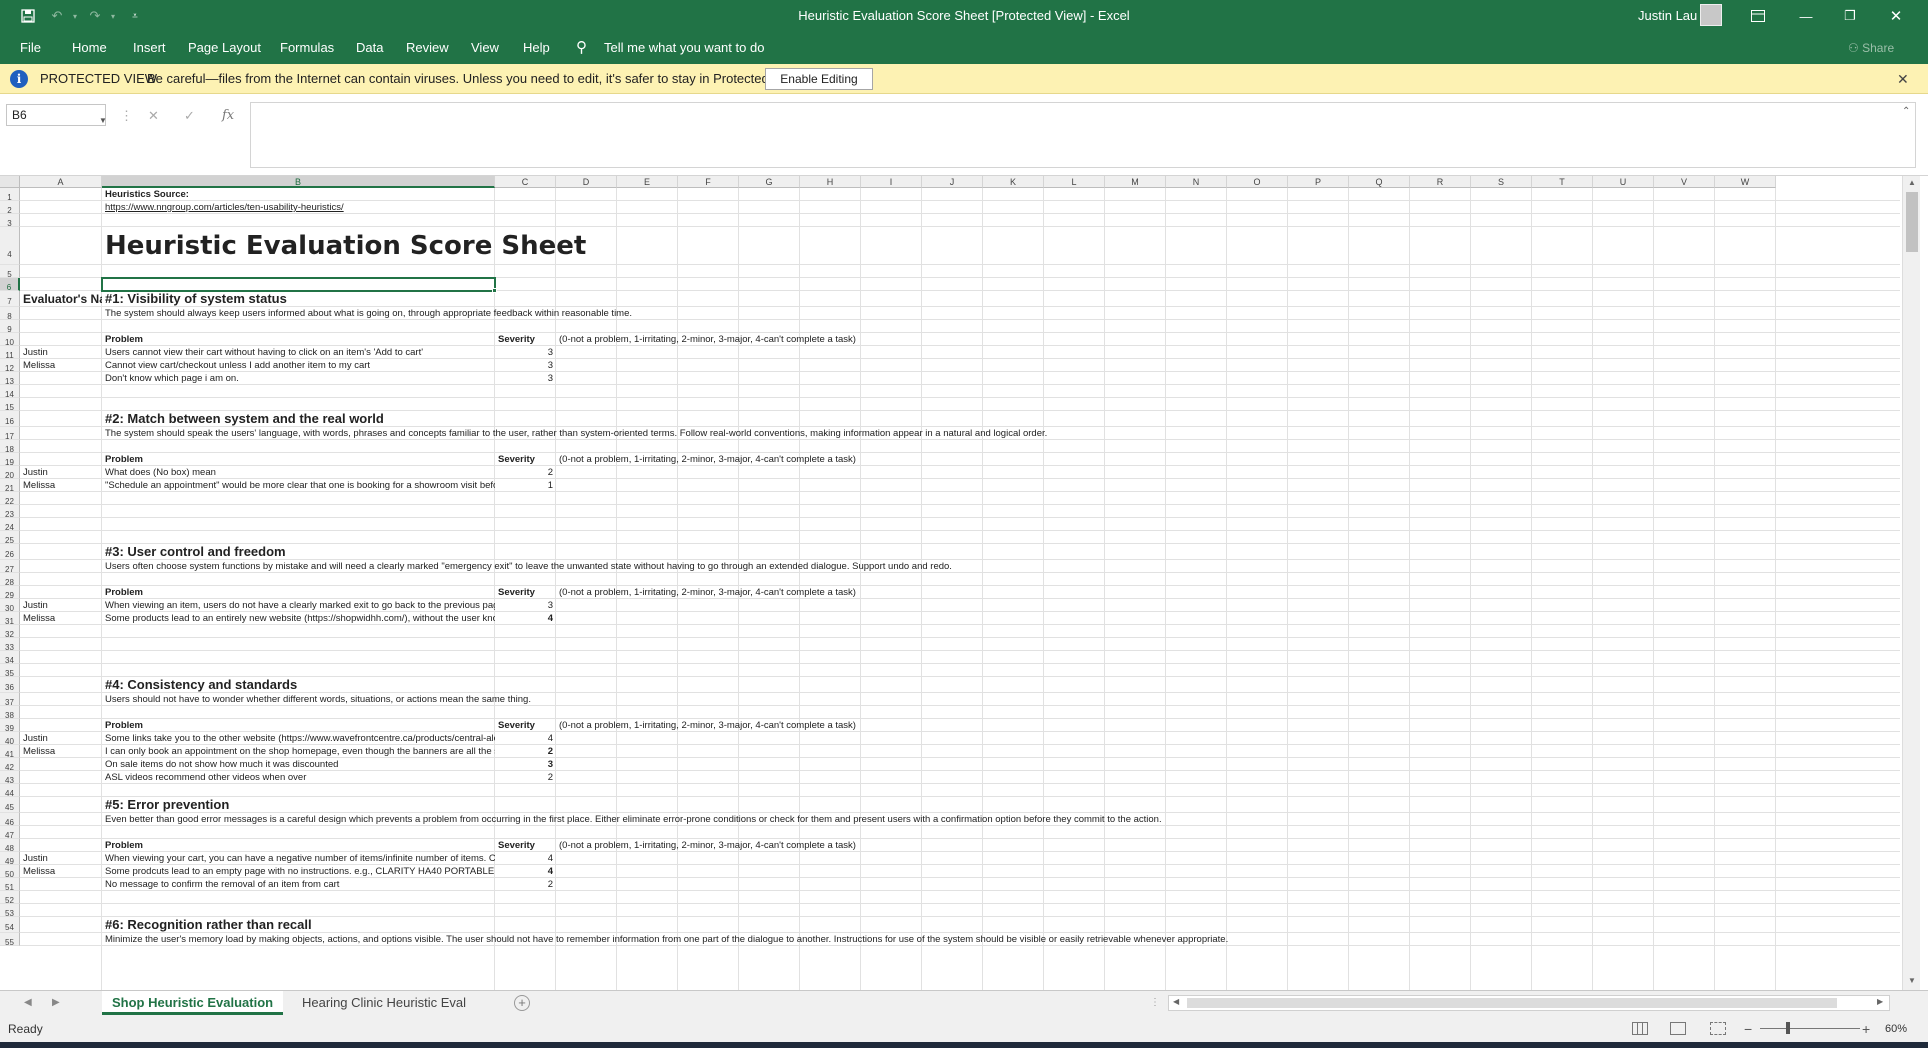 The height and width of the screenshot is (1048, 1928). Describe the element at coordinates (10, 752) in the screenshot. I see `row-header-41: 41` at that location.